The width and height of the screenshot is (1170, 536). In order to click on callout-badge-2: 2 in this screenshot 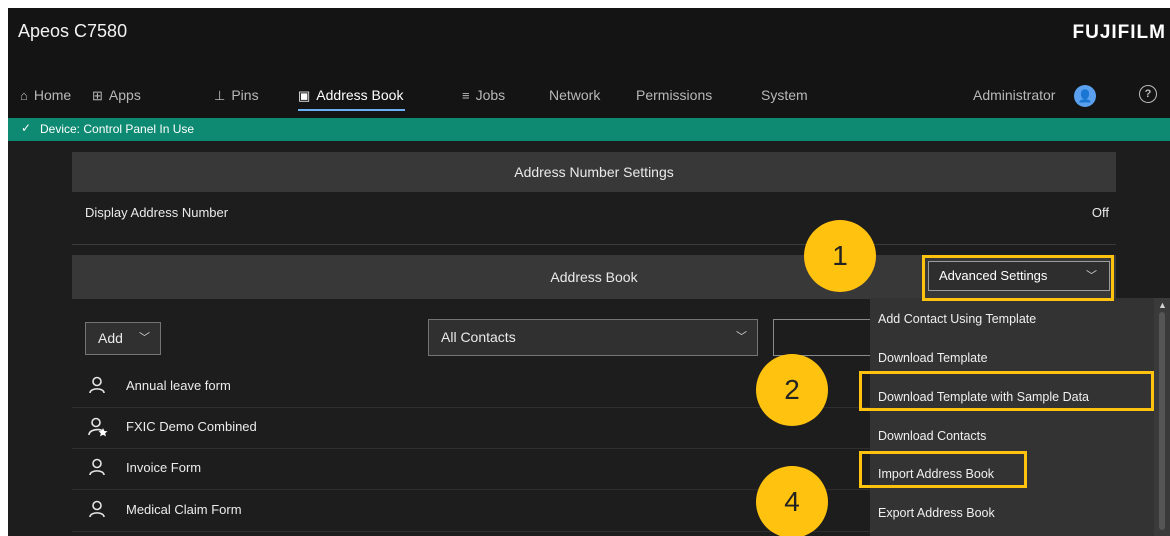, I will do `click(792, 390)`.